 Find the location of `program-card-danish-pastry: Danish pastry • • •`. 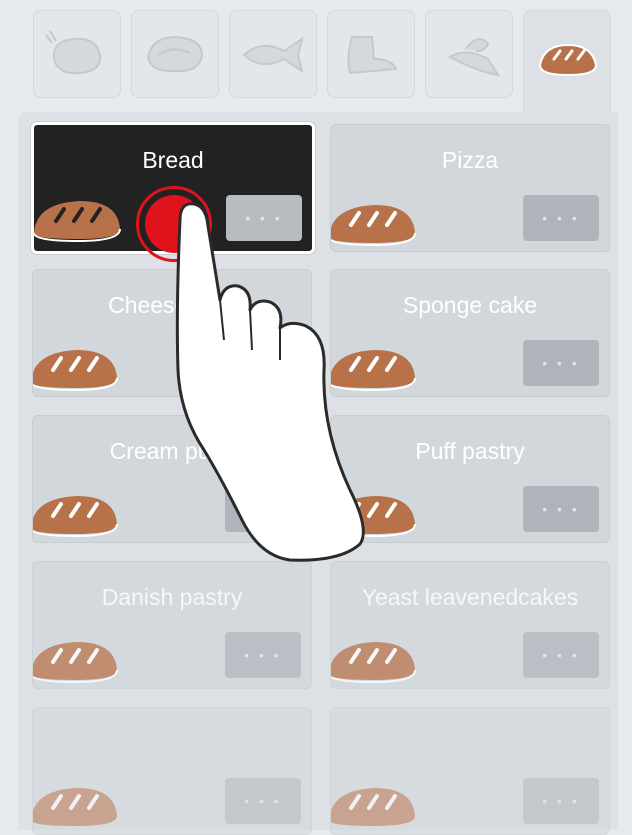

program-card-danish-pastry: Danish pastry • • • is located at coordinates (172, 625).